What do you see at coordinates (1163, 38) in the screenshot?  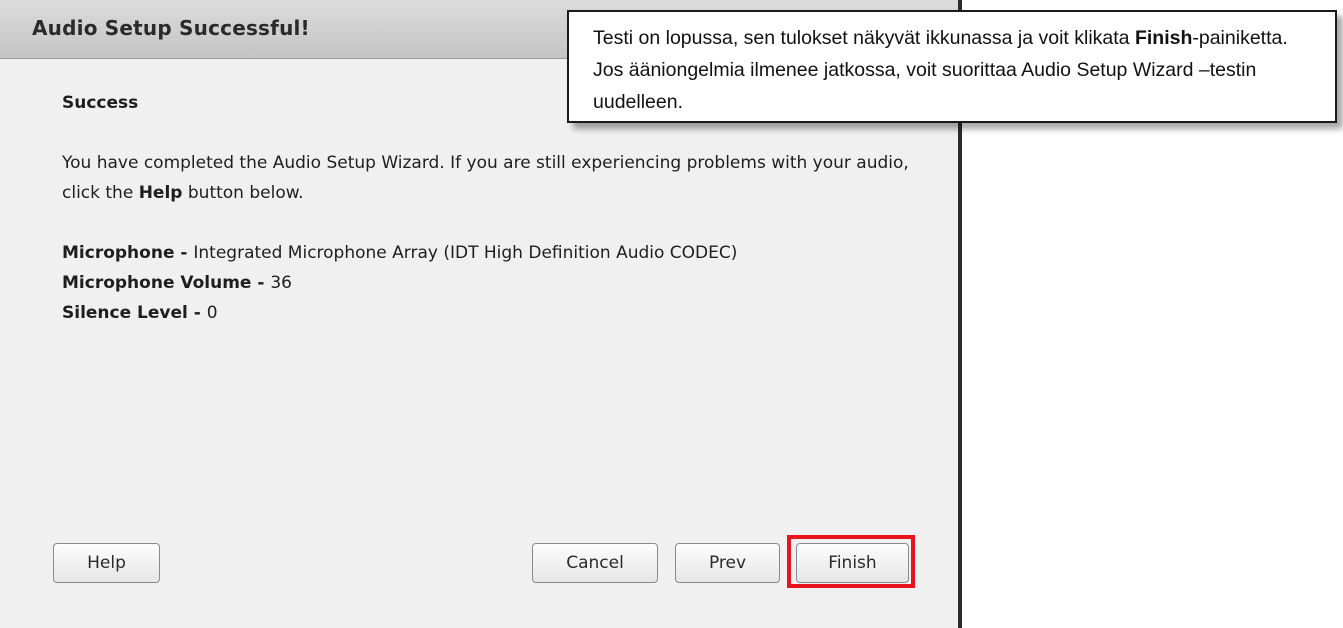 I see `callout-finish-bold: Finish` at bounding box center [1163, 38].